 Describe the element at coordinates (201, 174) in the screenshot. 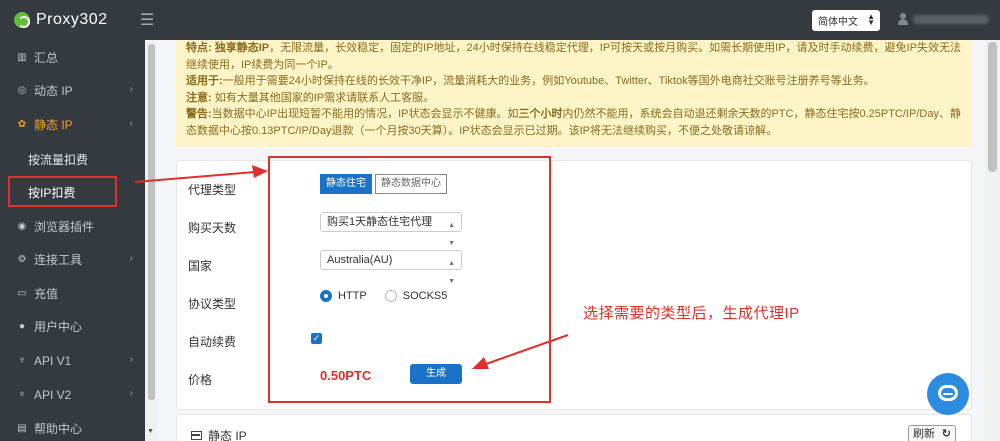

I see `arrow-to-form-icon` at that location.